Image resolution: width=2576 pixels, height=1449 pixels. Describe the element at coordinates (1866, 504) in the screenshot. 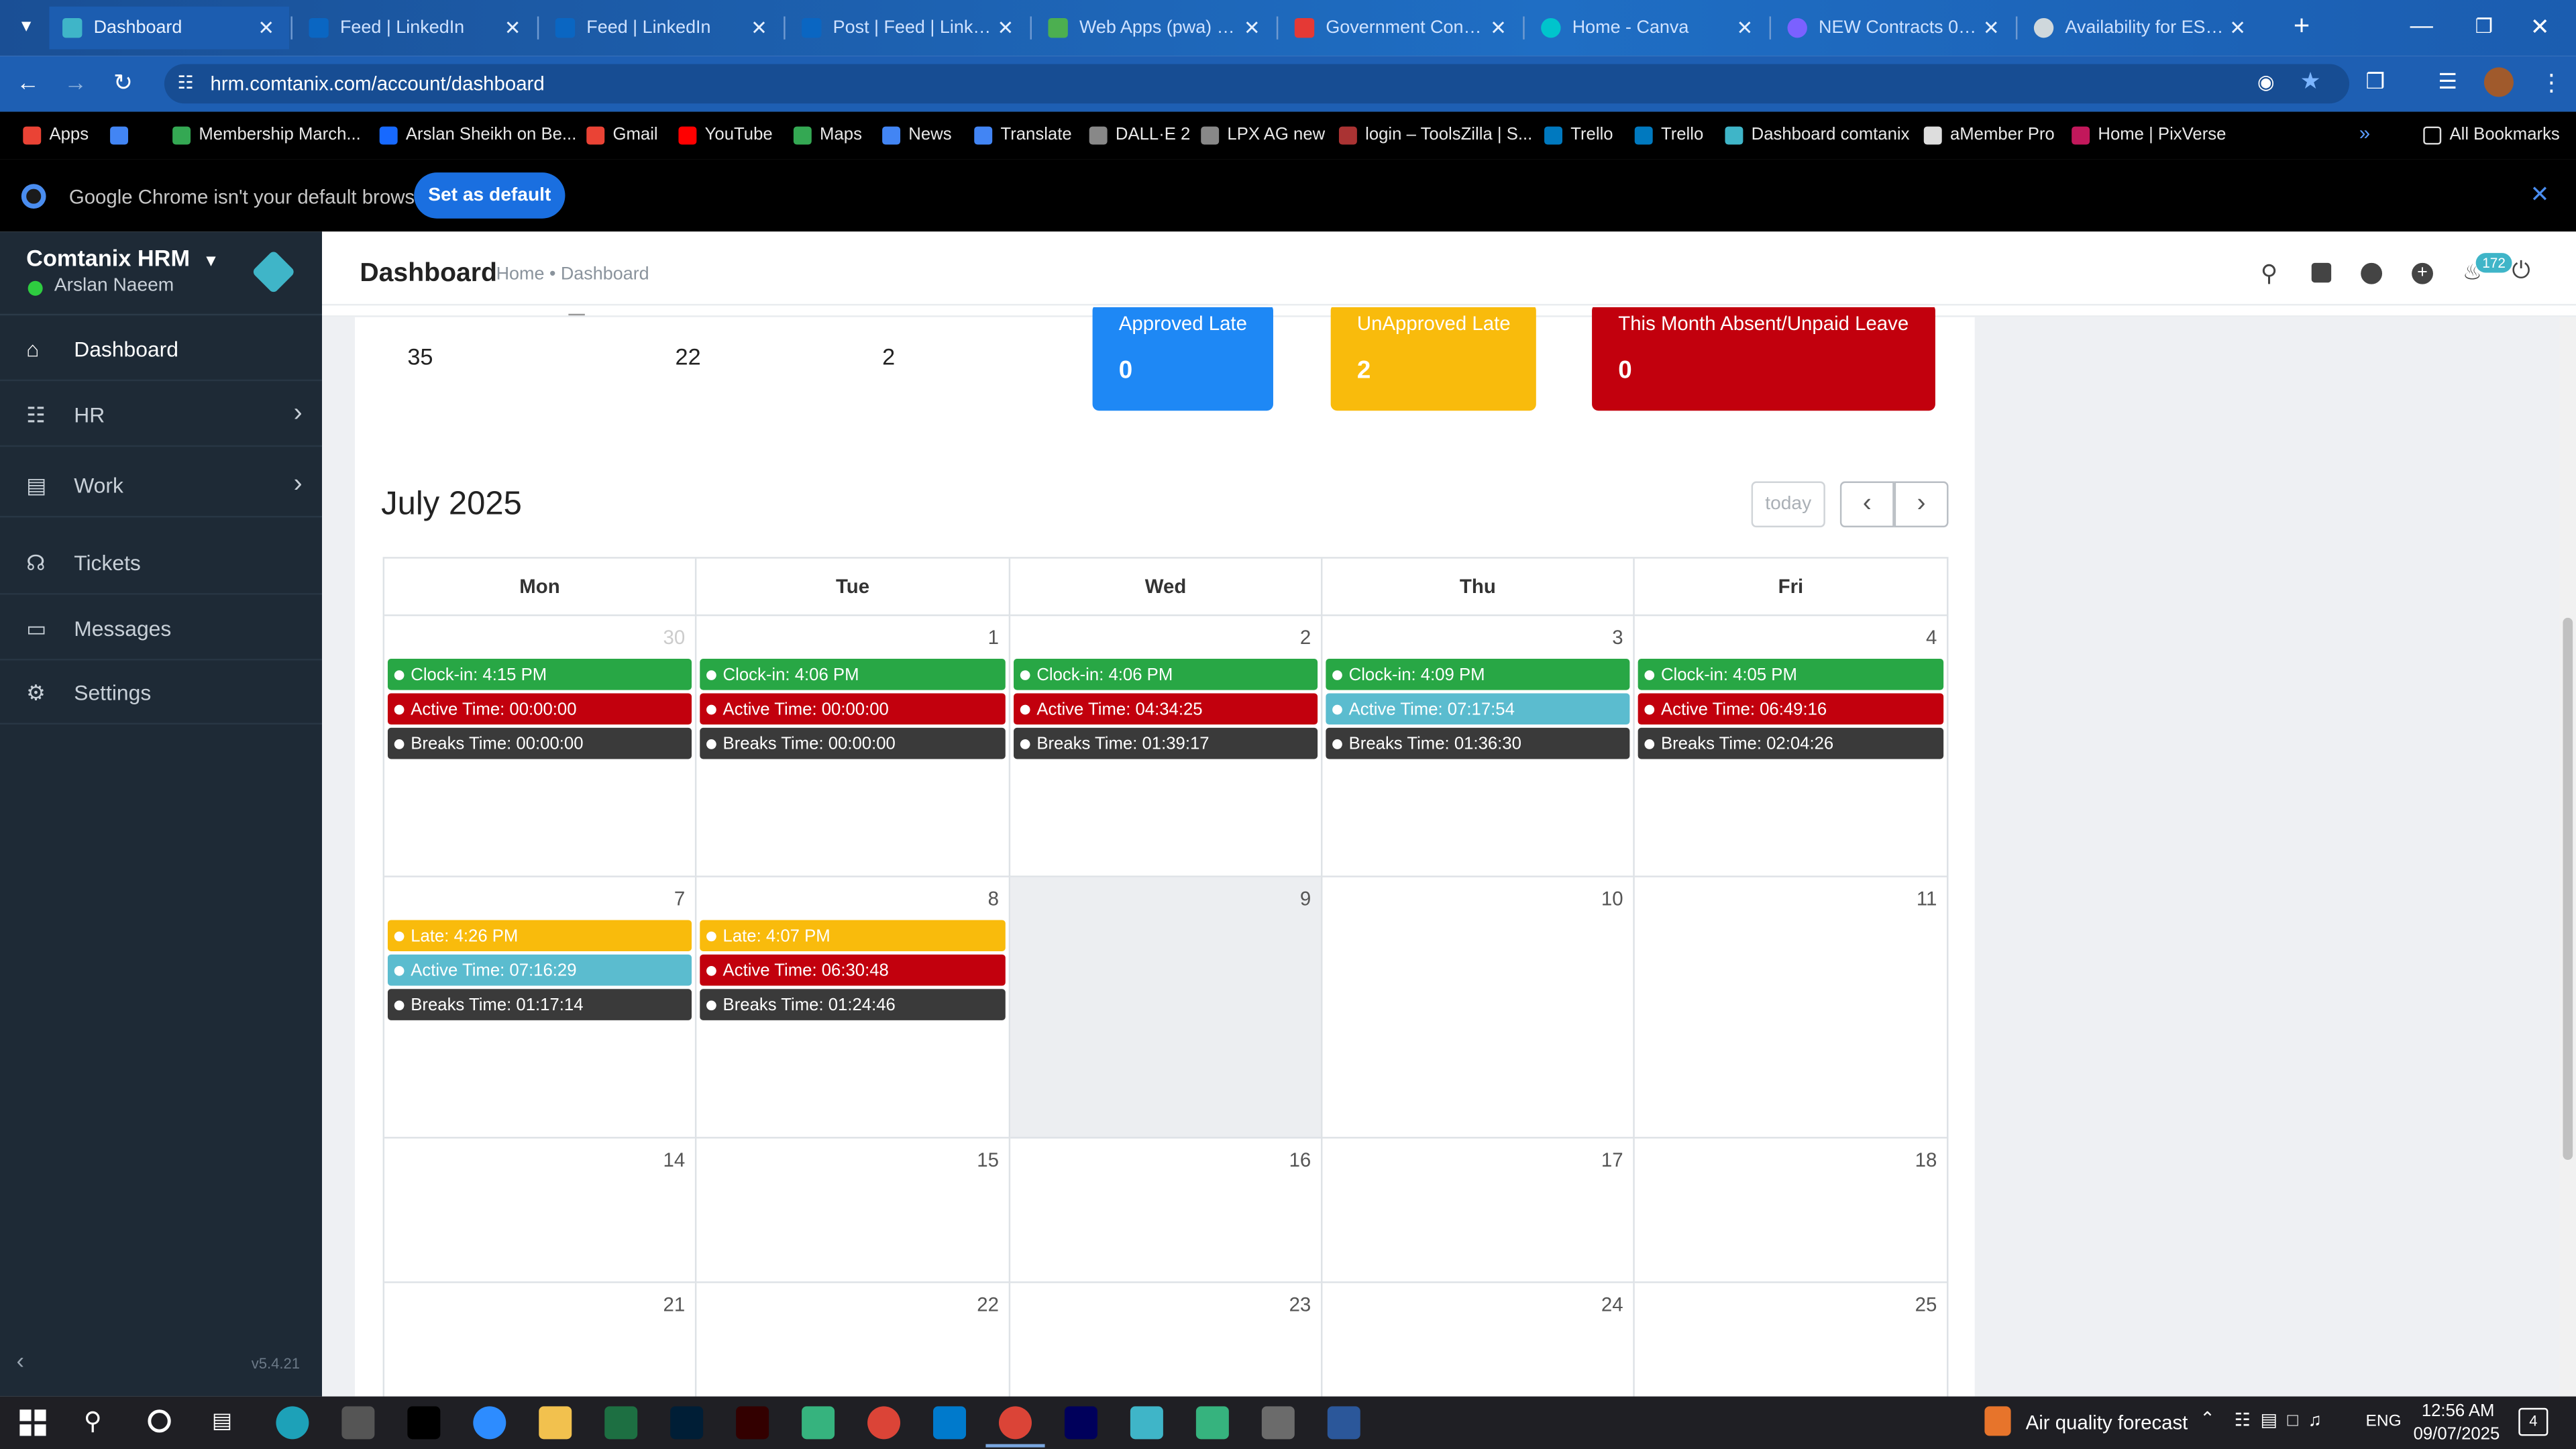

I see `prev-month-button: ‹` at that location.